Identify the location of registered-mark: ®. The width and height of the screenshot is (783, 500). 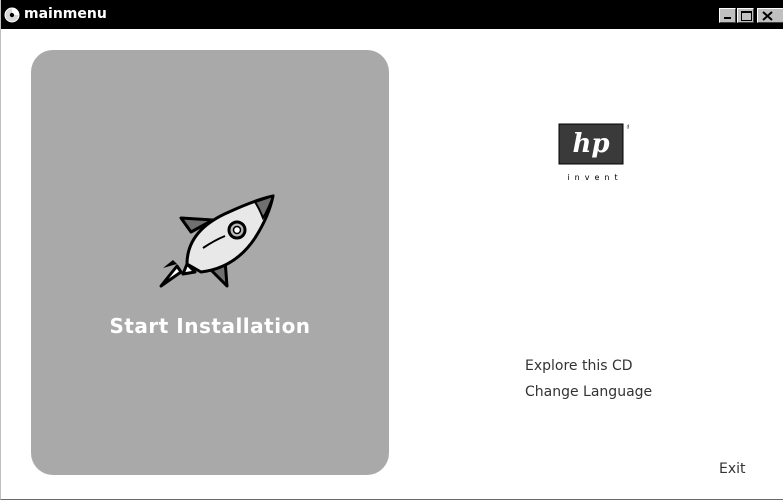
(627, 127).